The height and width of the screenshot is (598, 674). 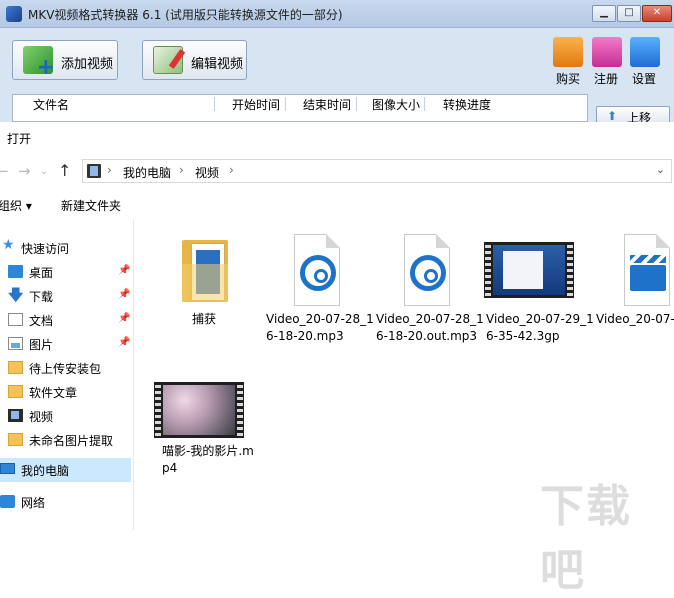 What do you see at coordinates (430, 327) in the screenshot?
I see `file-name: Video_20-07-28_16-18-20.out.mp3` at bounding box center [430, 327].